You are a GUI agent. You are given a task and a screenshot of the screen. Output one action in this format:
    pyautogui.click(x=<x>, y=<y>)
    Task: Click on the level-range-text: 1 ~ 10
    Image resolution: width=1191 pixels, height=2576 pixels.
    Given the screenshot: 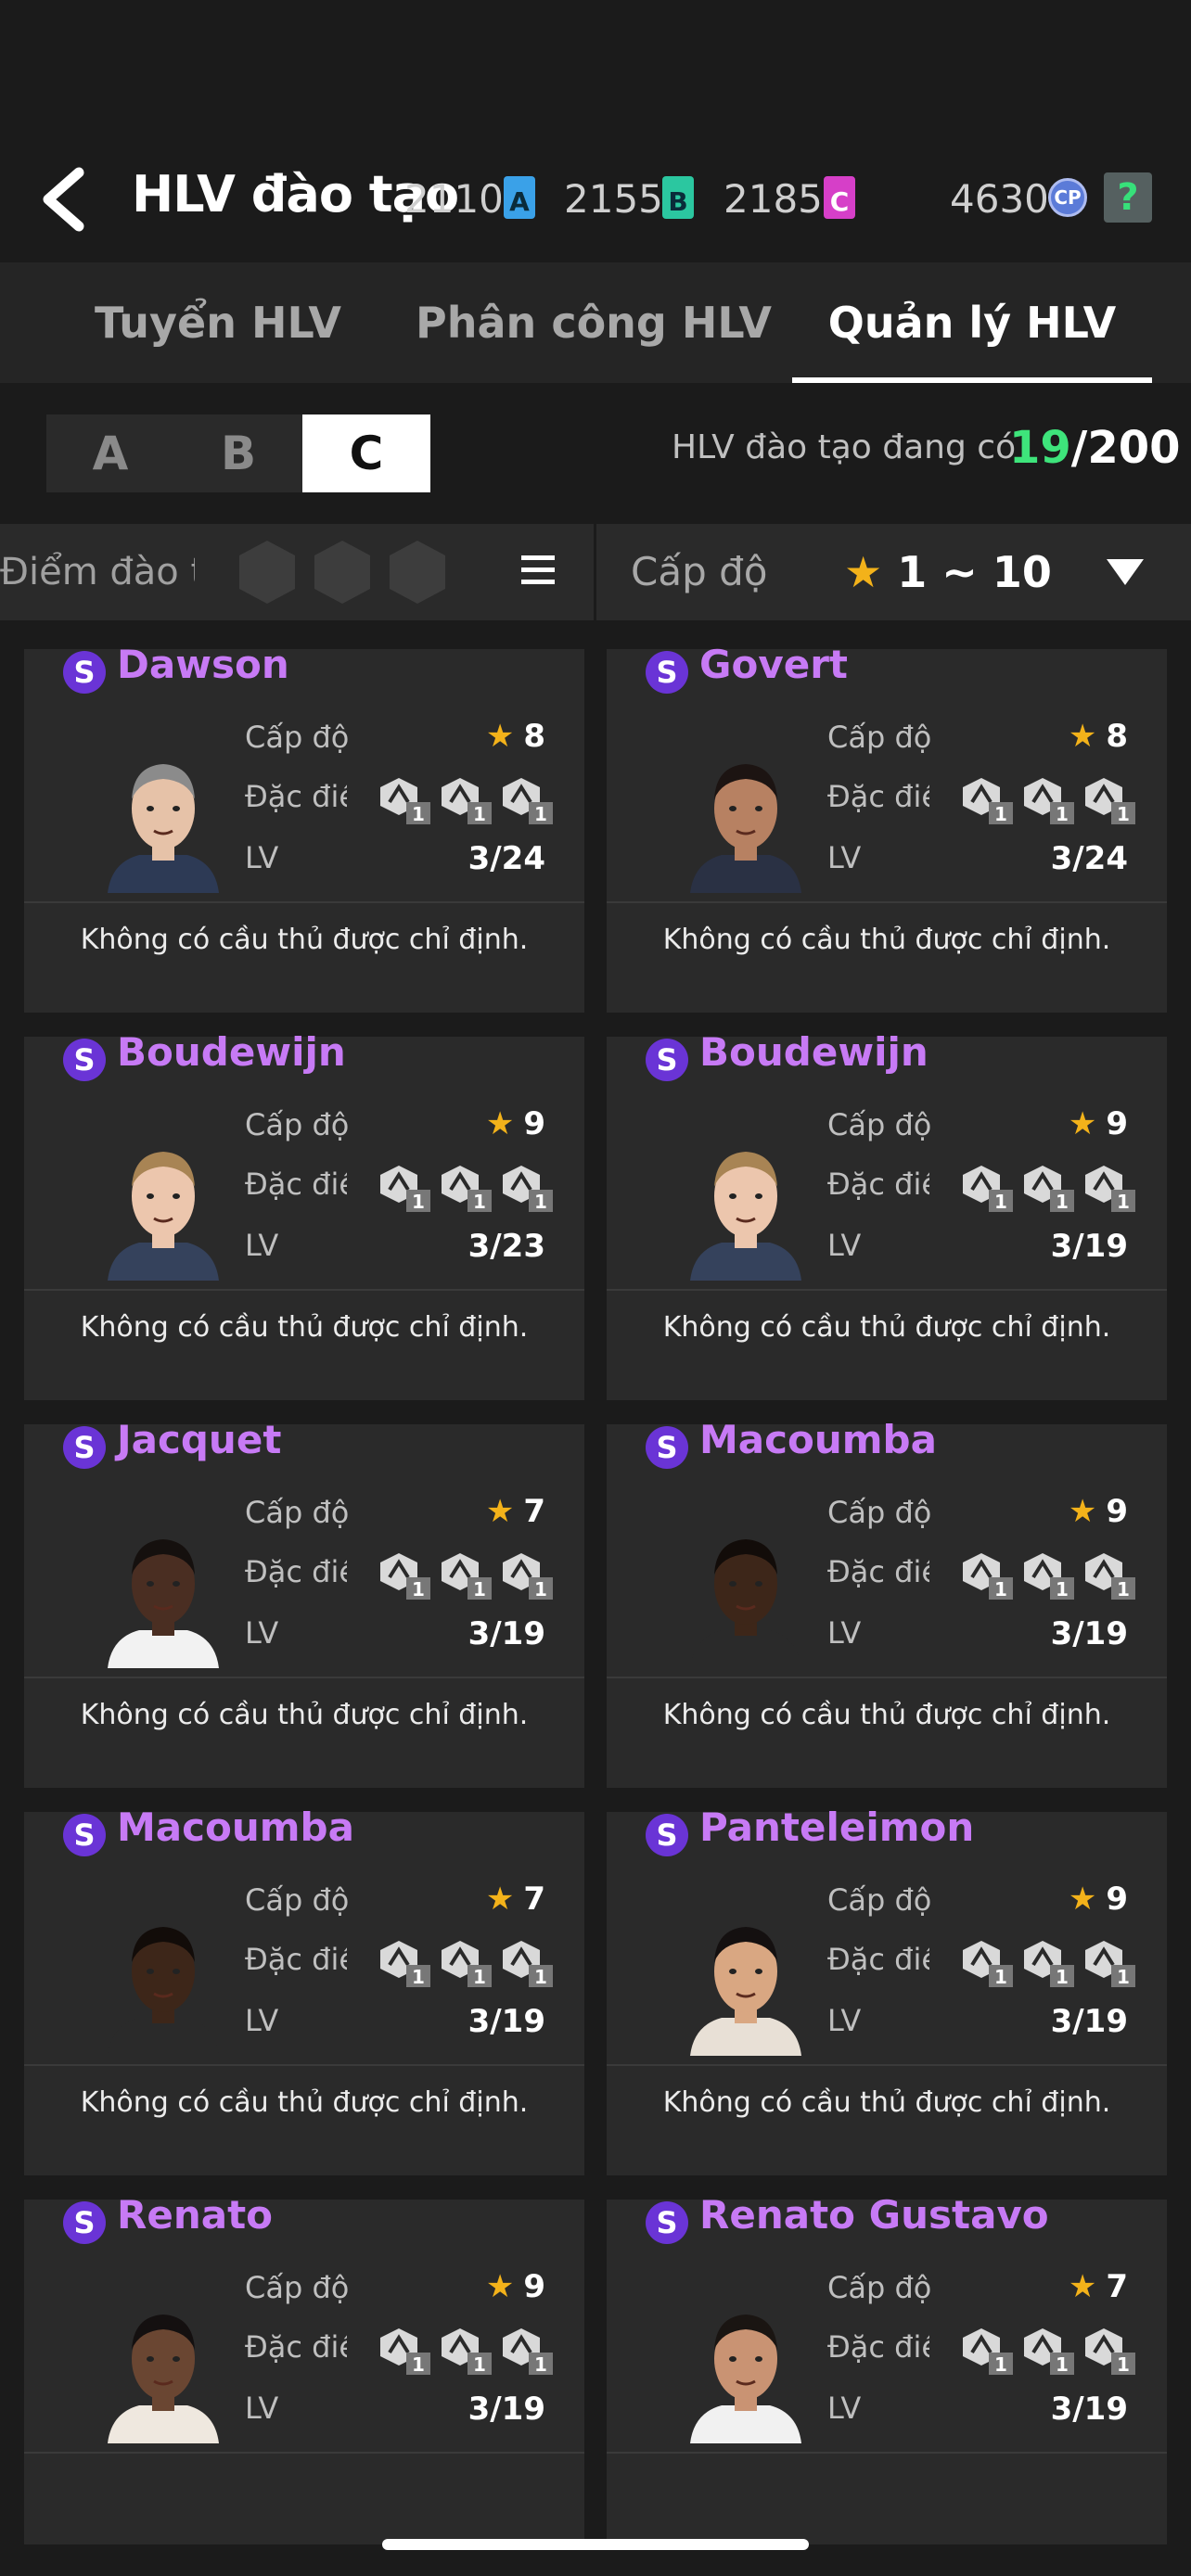 What is the action you would take?
    pyautogui.click(x=974, y=572)
    